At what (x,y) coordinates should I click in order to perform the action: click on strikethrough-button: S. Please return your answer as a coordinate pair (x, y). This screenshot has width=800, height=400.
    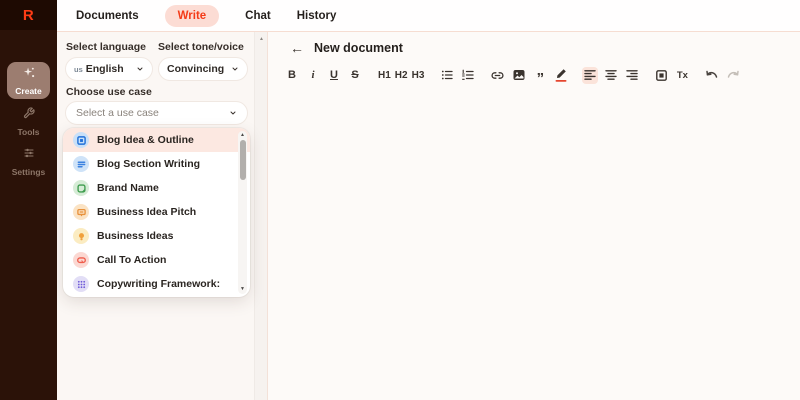
    Looking at the image, I should click on (355, 75).